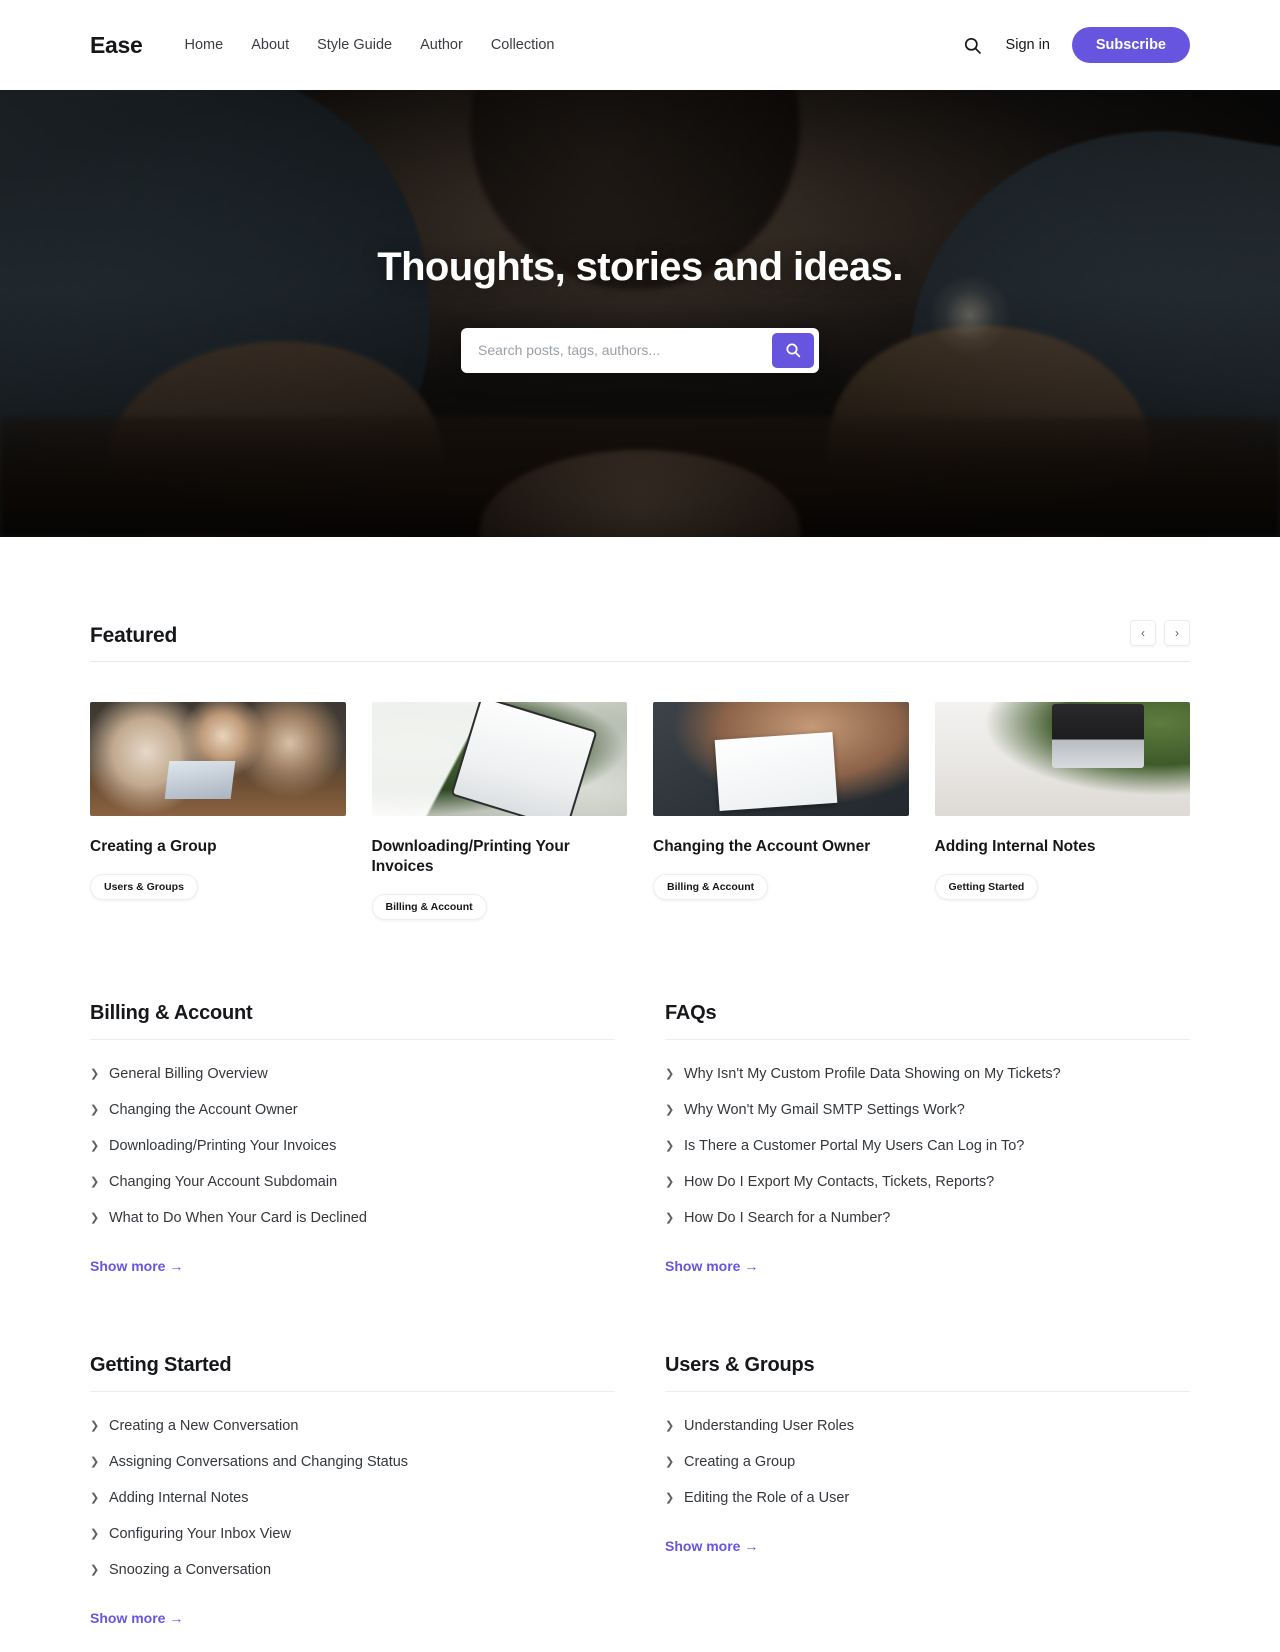 This screenshot has width=1280, height=1652. I want to click on featured-card: Creating a Group Users & Groups, so click(218, 811).